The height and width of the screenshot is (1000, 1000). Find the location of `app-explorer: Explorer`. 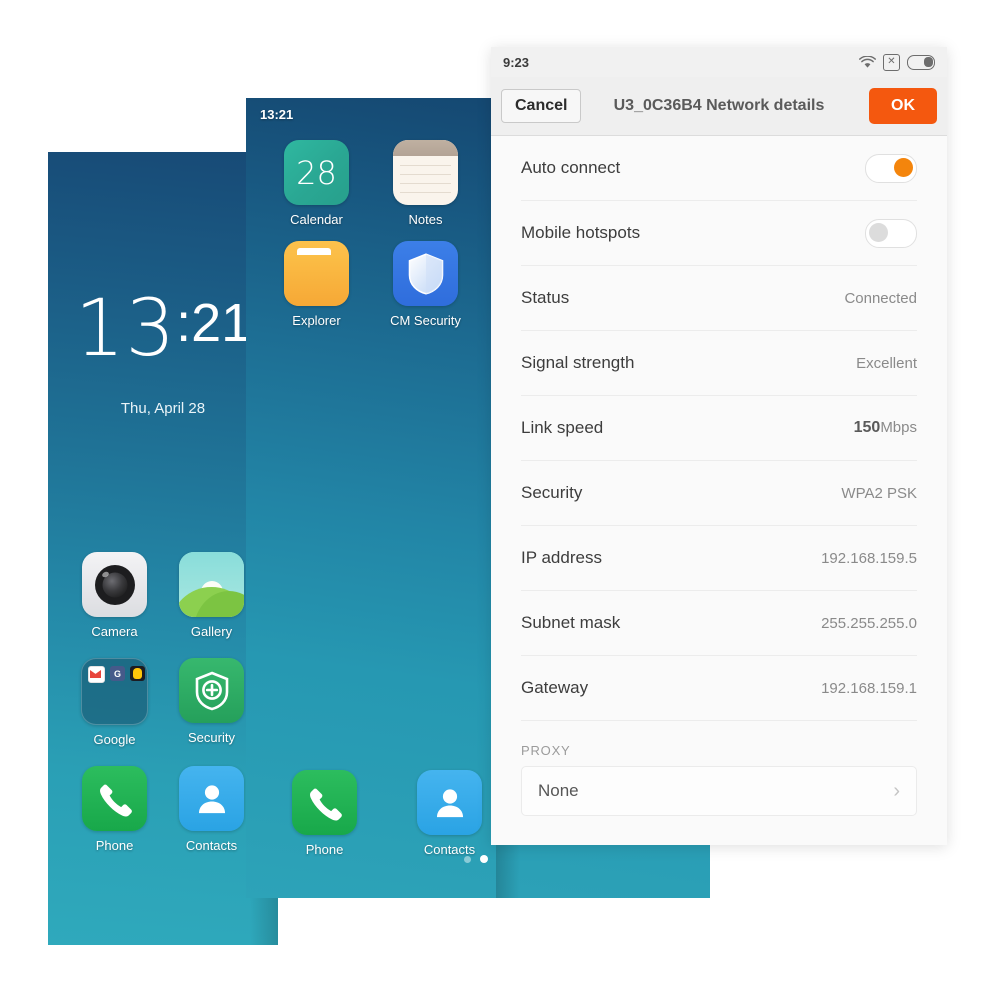

app-explorer: Explorer is located at coordinates (317, 284).